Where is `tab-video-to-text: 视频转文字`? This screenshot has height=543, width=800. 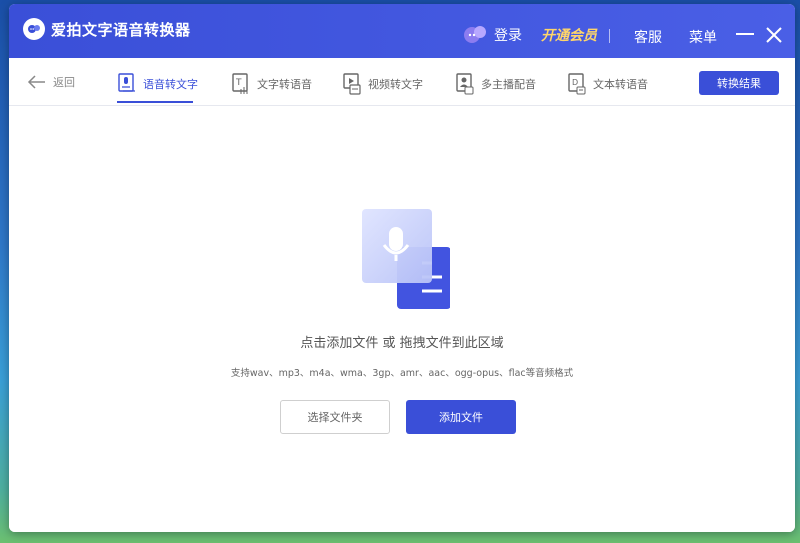
tab-video-to-text: 视频转文字 is located at coordinates (382, 84).